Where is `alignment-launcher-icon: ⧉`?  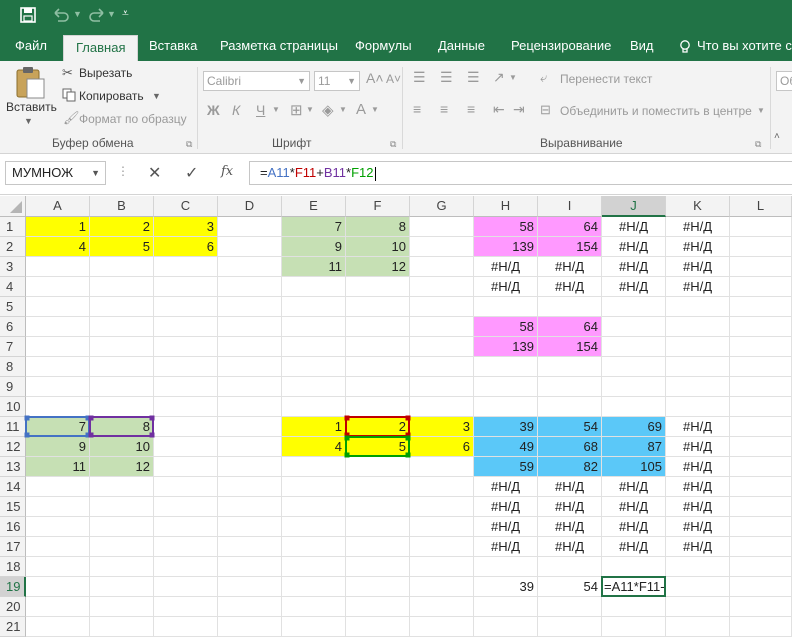 alignment-launcher-icon: ⧉ is located at coordinates (758, 144).